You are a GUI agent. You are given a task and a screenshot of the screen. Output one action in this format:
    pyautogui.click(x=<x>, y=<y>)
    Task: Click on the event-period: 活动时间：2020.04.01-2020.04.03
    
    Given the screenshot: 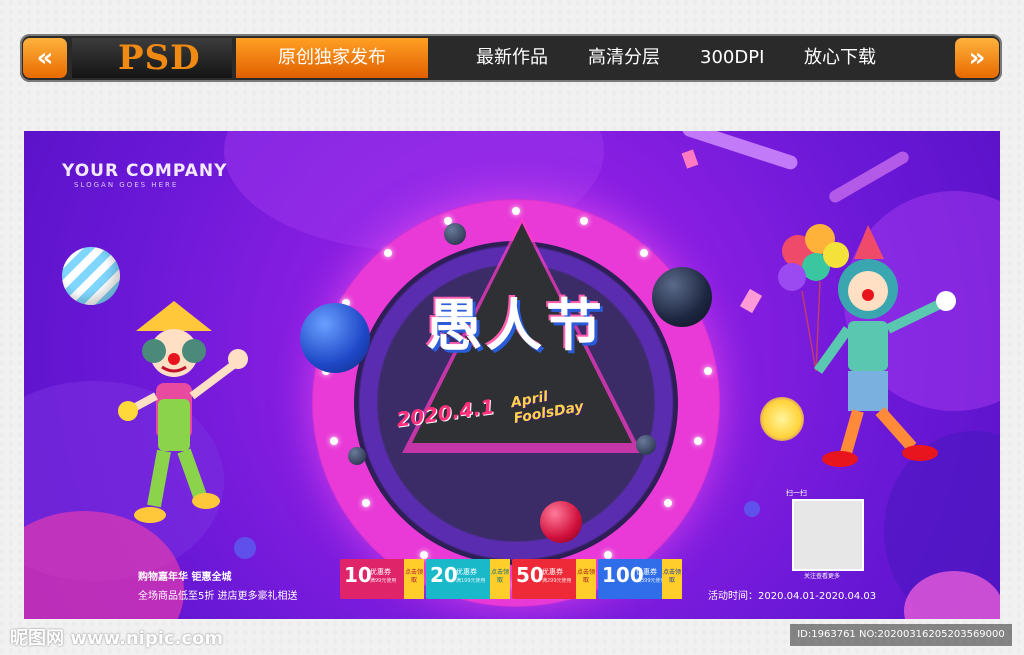 What is the action you would take?
    pyautogui.click(x=792, y=596)
    